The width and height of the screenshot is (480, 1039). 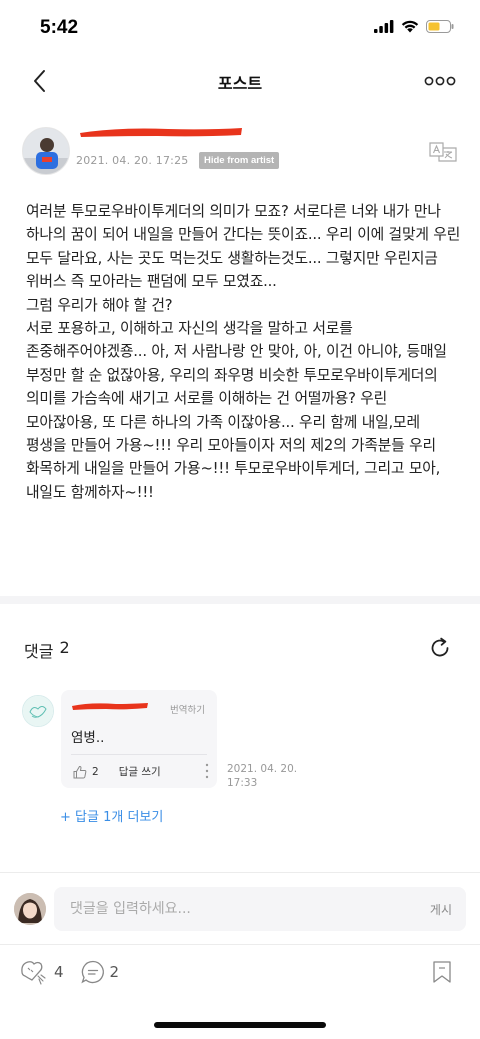 I want to click on refresh-icon, so click(x=440, y=648).